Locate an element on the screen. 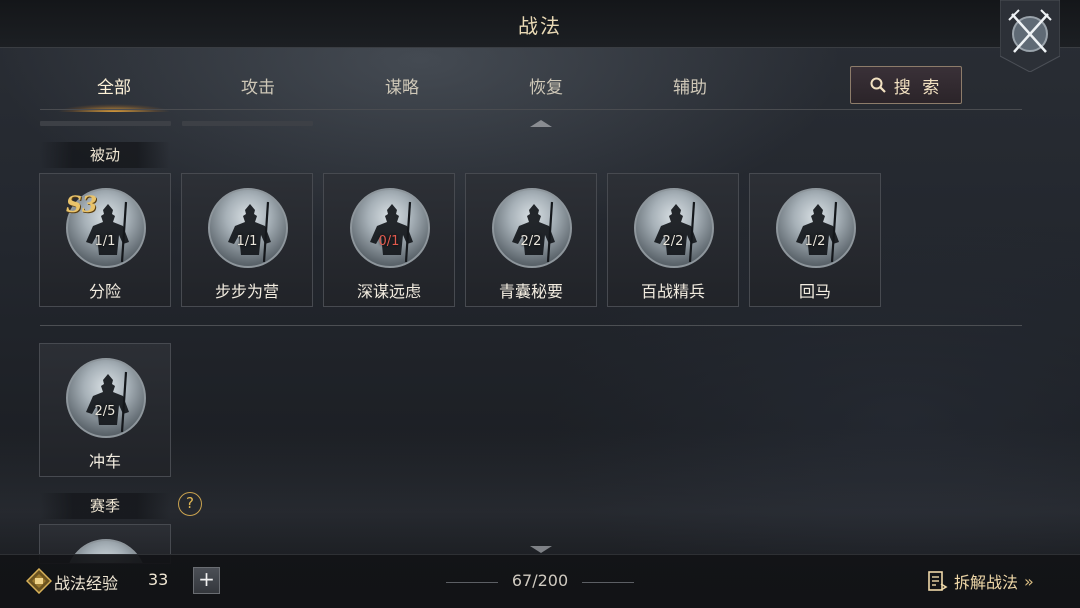 The height and width of the screenshot is (608, 1080). season-badge: S3 is located at coordinates (82, 205).